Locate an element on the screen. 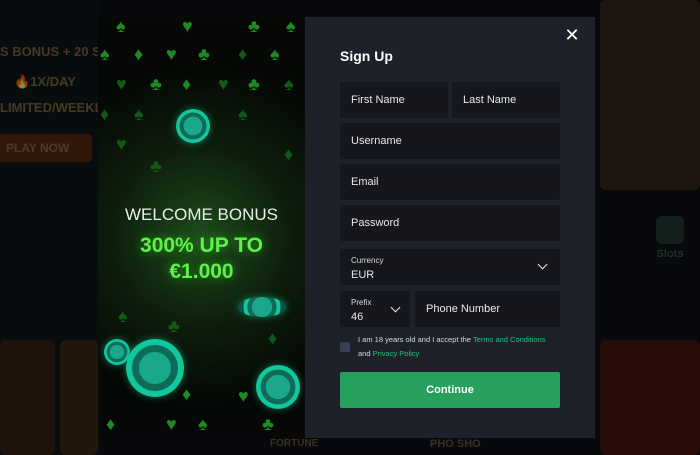  last-name-field: Last Name is located at coordinates (506, 100).